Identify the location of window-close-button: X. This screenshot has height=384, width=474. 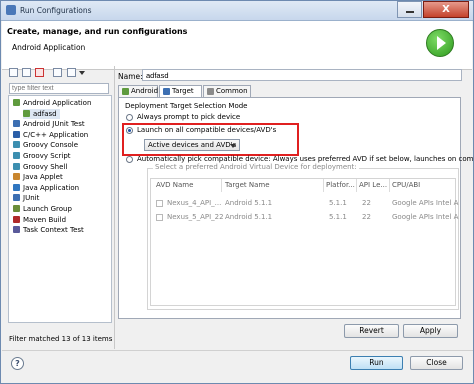
(446, 9).